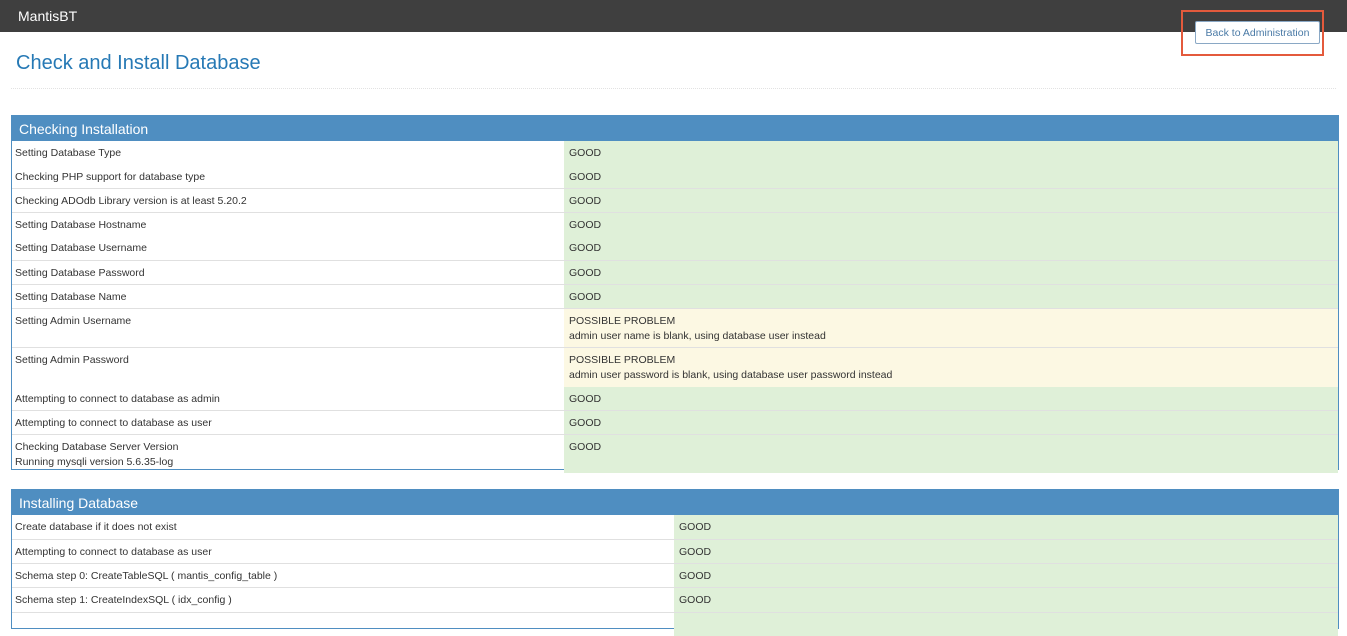 This screenshot has height=636, width=1347. Describe the element at coordinates (673, 60) in the screenshot. I see `page-header: Check and Install Database` at that location.